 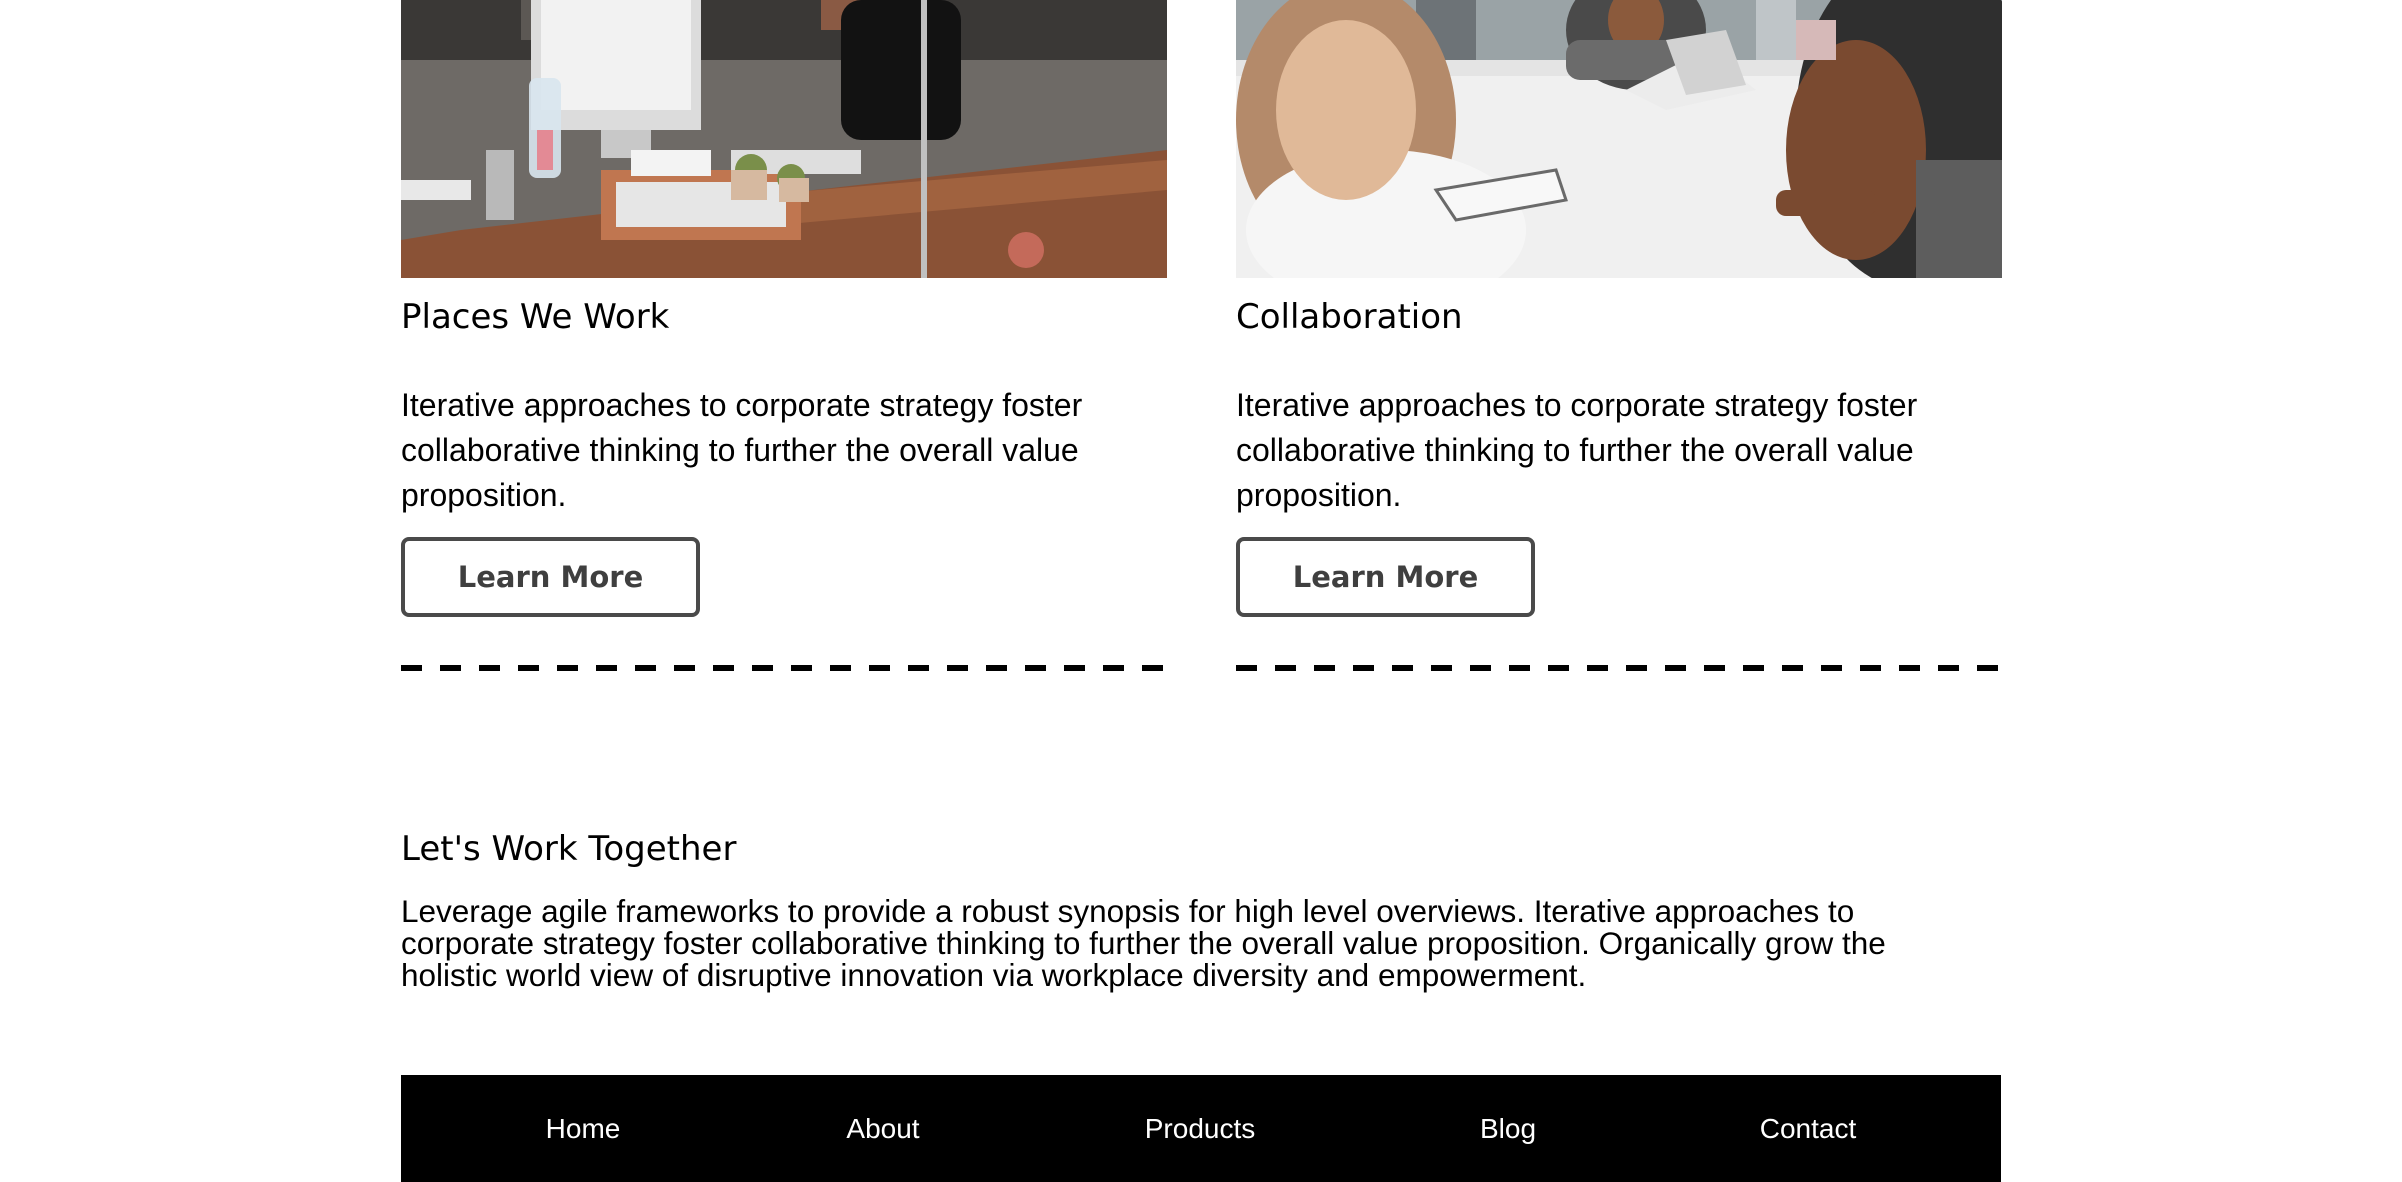 What do you see at coordinates (535, 317) in the screenshot?
I see `card-title: Places We Work` at bounding box center [535, 317].